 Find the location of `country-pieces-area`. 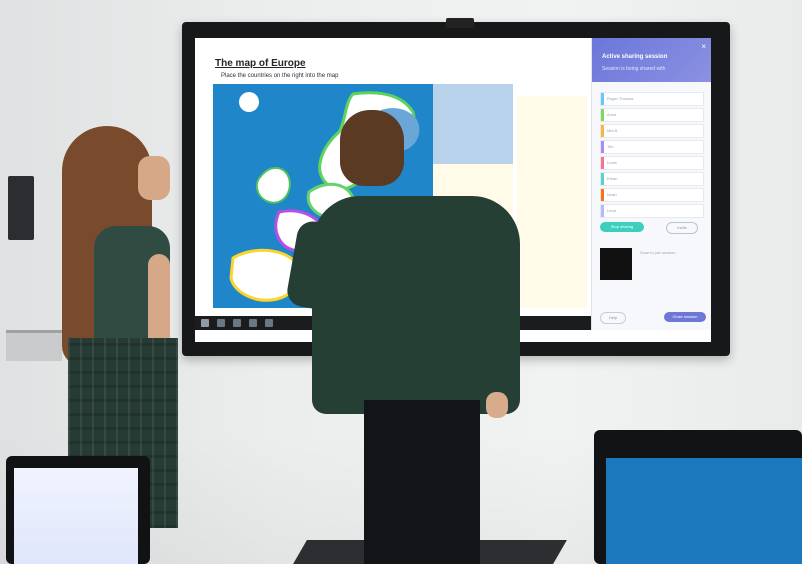

country-pieces-area is located at coordinates (552, 202).